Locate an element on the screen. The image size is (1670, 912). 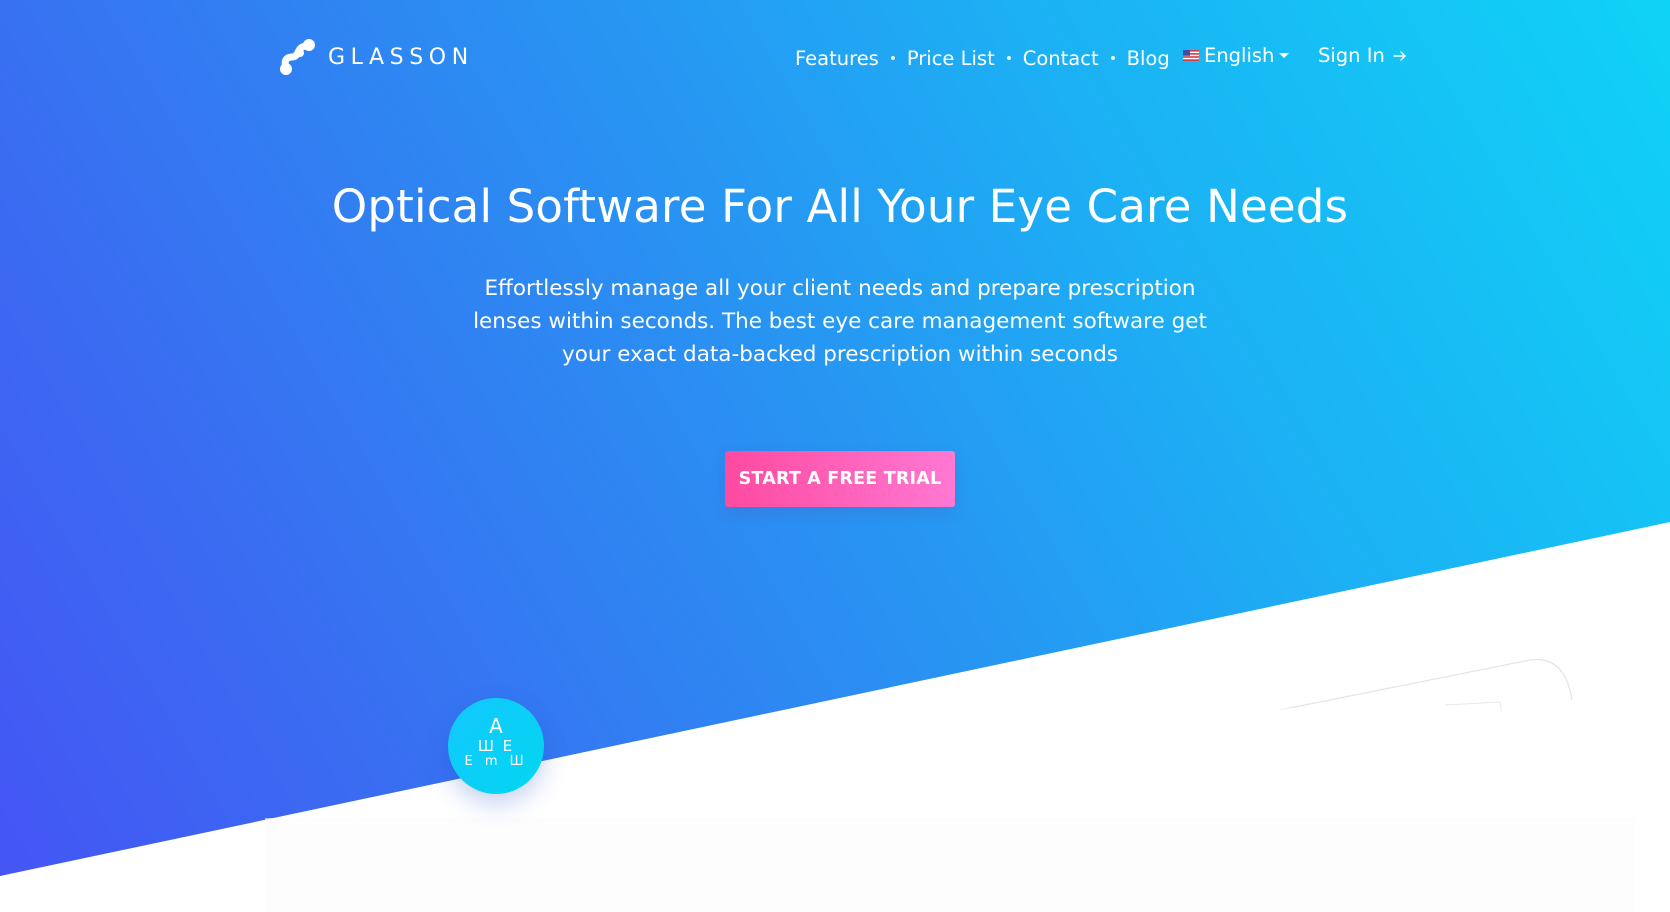
main-nav: Features Price List Contact Blog is located at coordinates (982, 58).